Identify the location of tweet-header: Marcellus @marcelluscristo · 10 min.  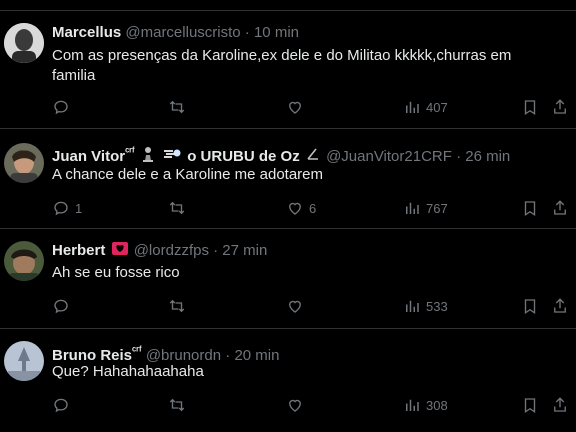
(175, 33).